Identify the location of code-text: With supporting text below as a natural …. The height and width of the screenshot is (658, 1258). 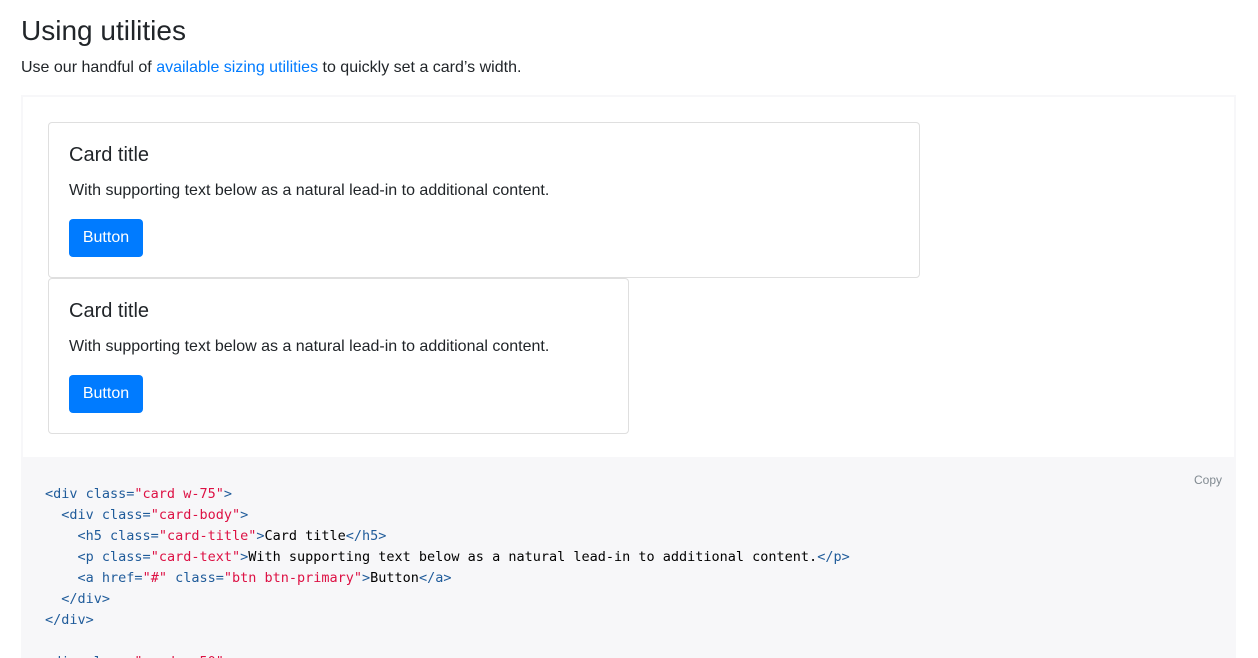
(533, 557).